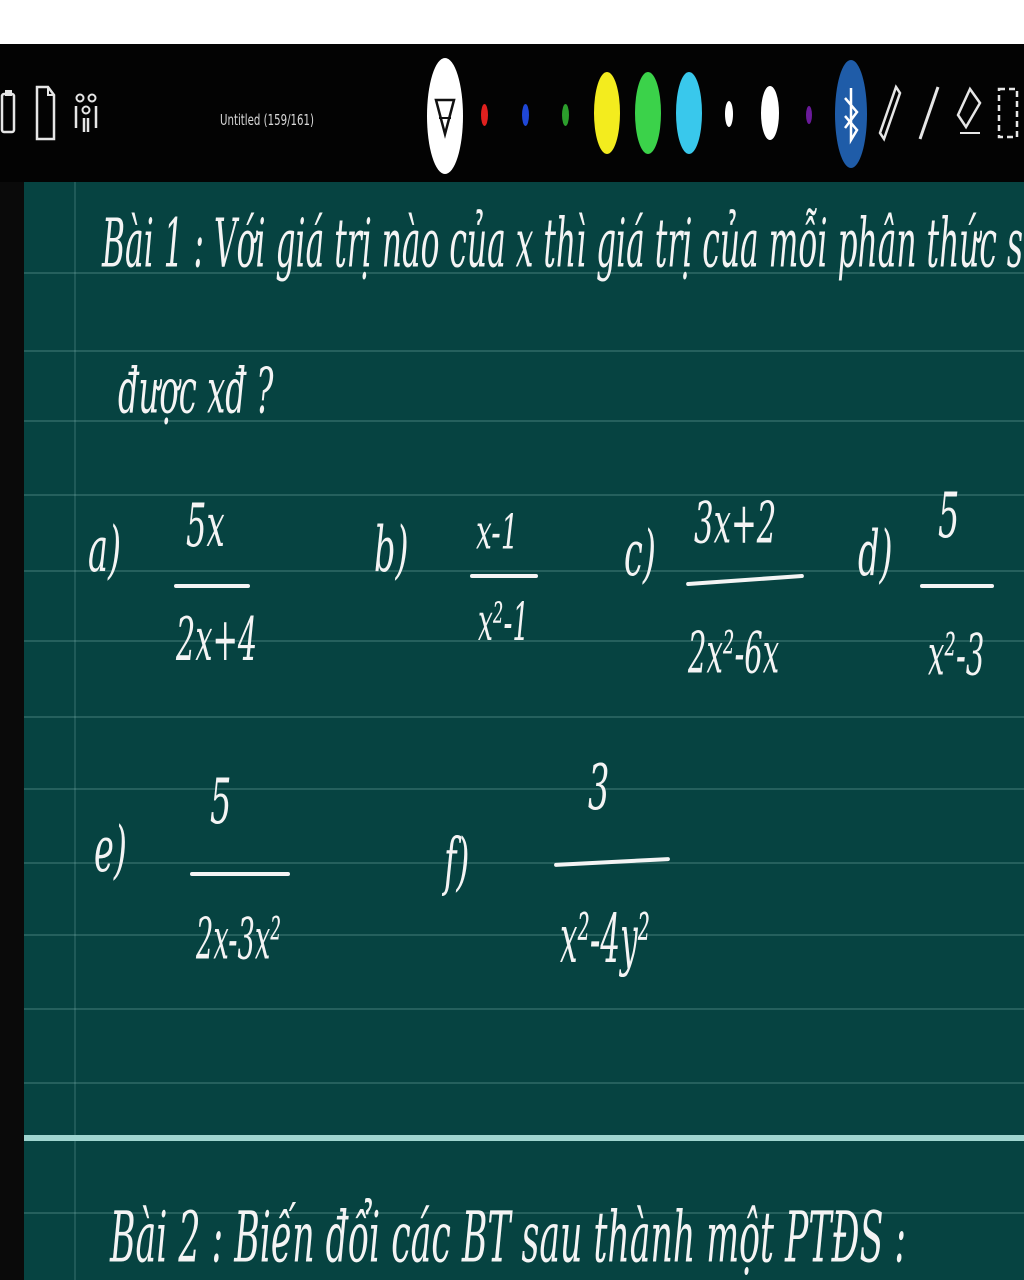 The width and height of the screenshot is (1024, 1280). Describe the element at coordinates (875, 554) in the screenshot. I see `item-d-label: d)` at that location.